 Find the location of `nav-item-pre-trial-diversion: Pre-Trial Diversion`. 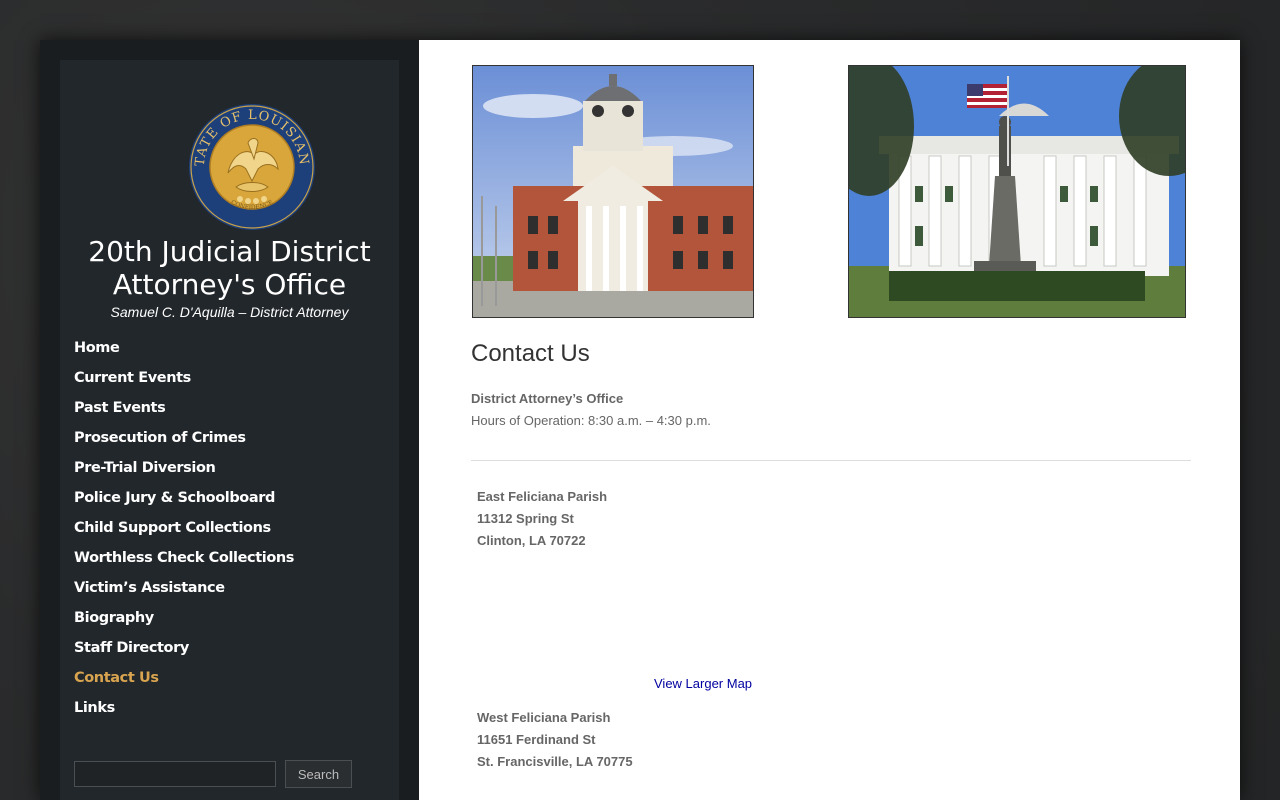

nav-item-pre-trial-diversion: Pre-Trial Diversion is located at coordinates (224, 472).